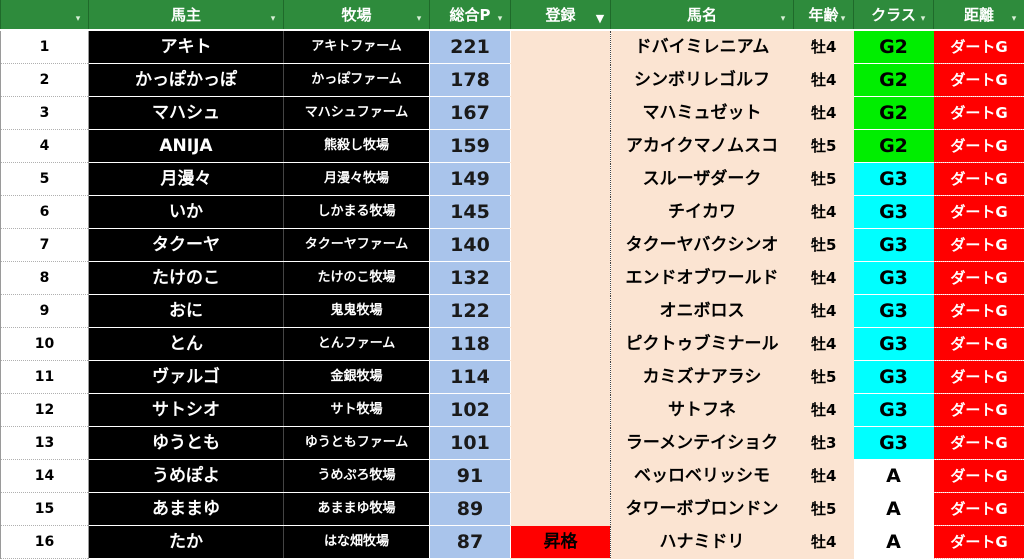  Describe the element at coordinates (186, 47) in the screenshot. I see `owner-cell: アキト` at that location.